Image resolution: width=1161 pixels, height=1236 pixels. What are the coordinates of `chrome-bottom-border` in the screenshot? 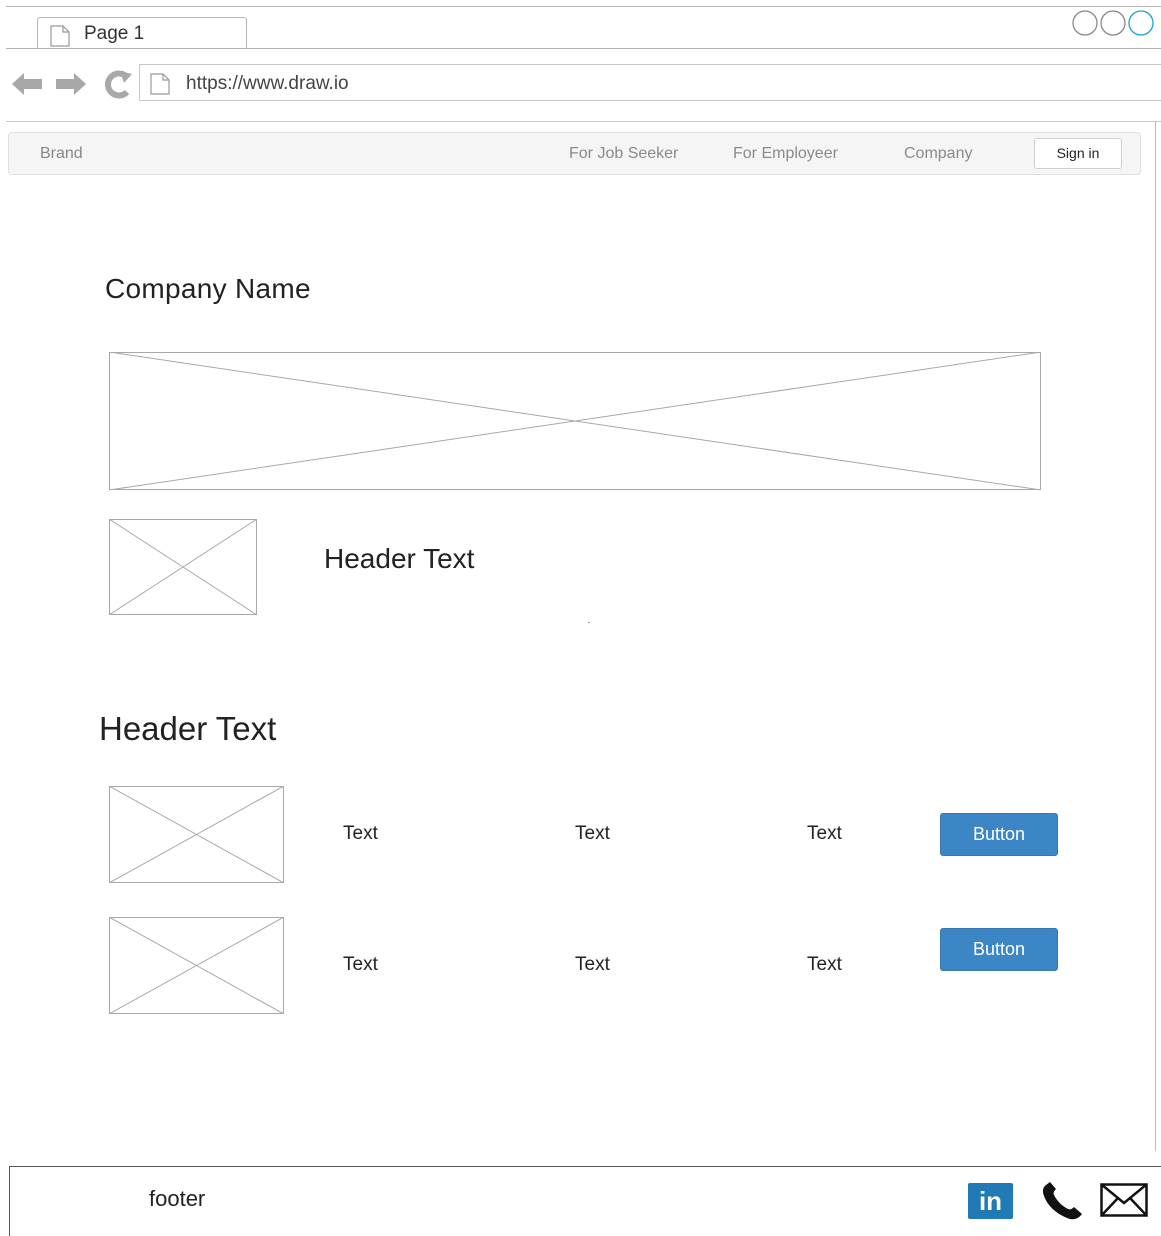 It's located at (583, 121).